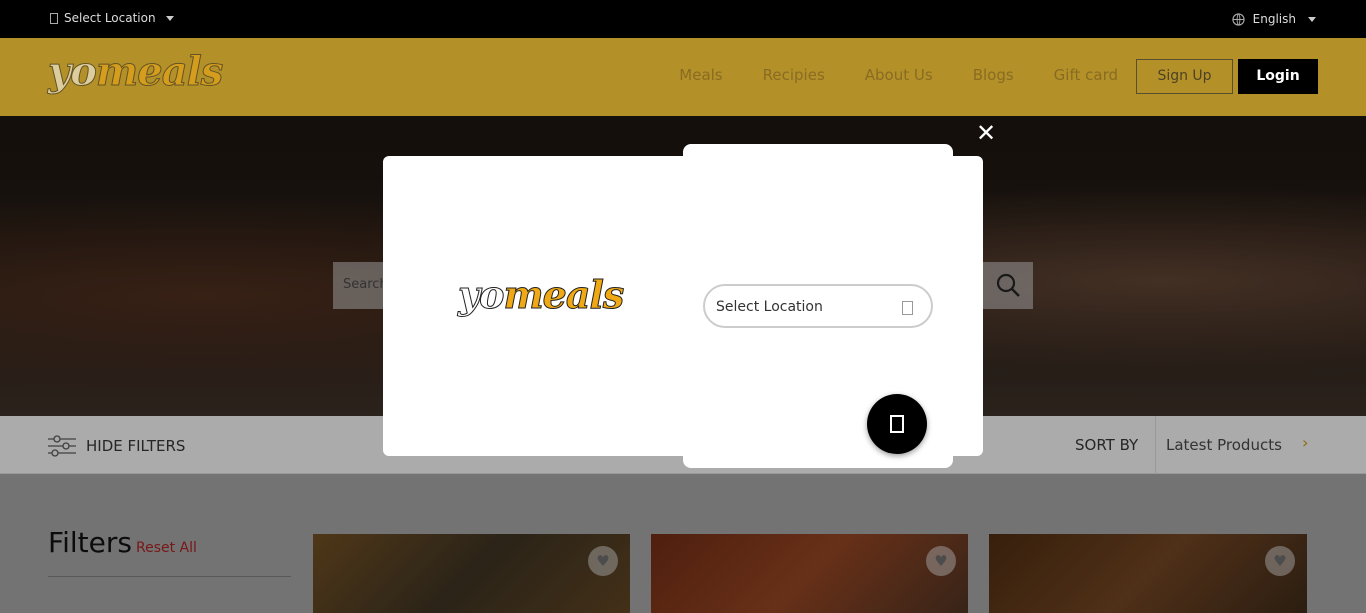 The height and width of the screenshot is (613, 1366). I want to click on modal-logo: yomeals, so click(541, 295).